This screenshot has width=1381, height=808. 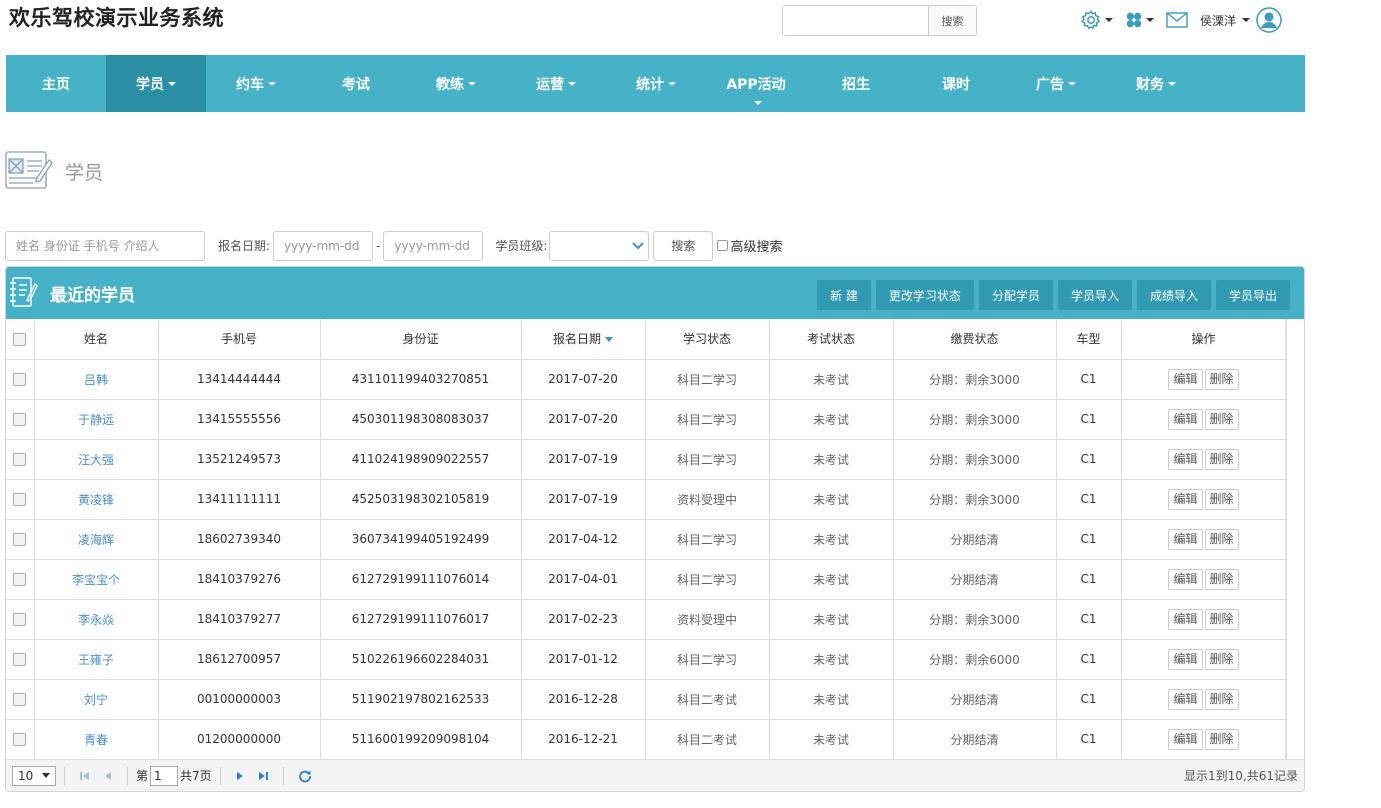 What do you see at coordinates (1094, 295) in the screenshot?
I see `panel-action-button: 学员导入` at bounding box center [1094, 295].